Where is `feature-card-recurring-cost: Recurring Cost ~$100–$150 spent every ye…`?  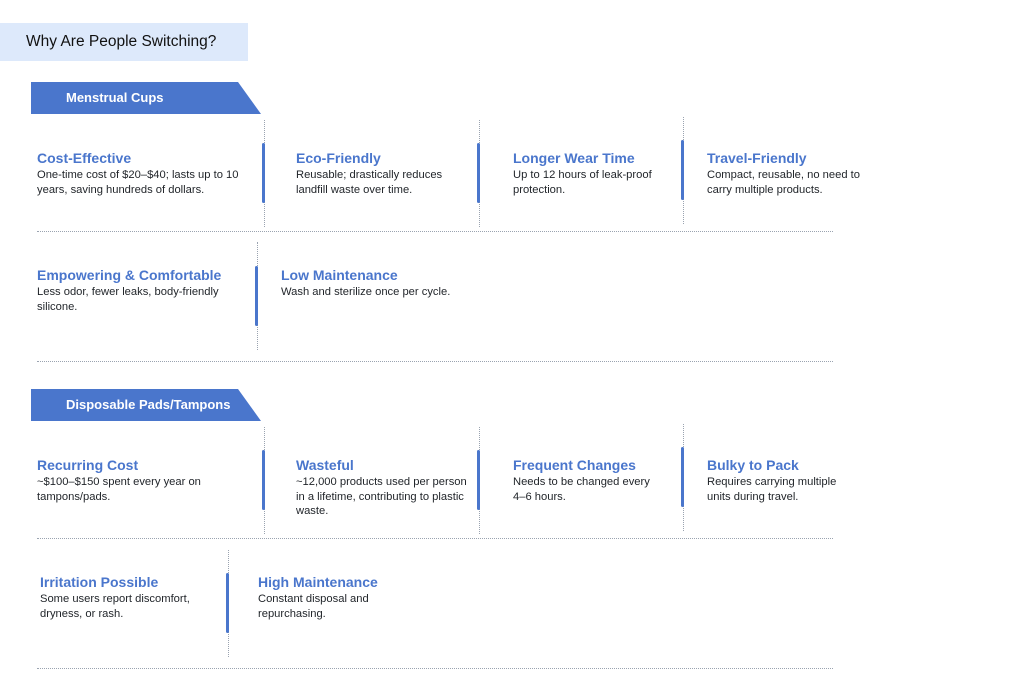
feature-card-recurring-cost: Recurring Cost ~$100–$150 spent every ye… is located at coordinates (139, 480).